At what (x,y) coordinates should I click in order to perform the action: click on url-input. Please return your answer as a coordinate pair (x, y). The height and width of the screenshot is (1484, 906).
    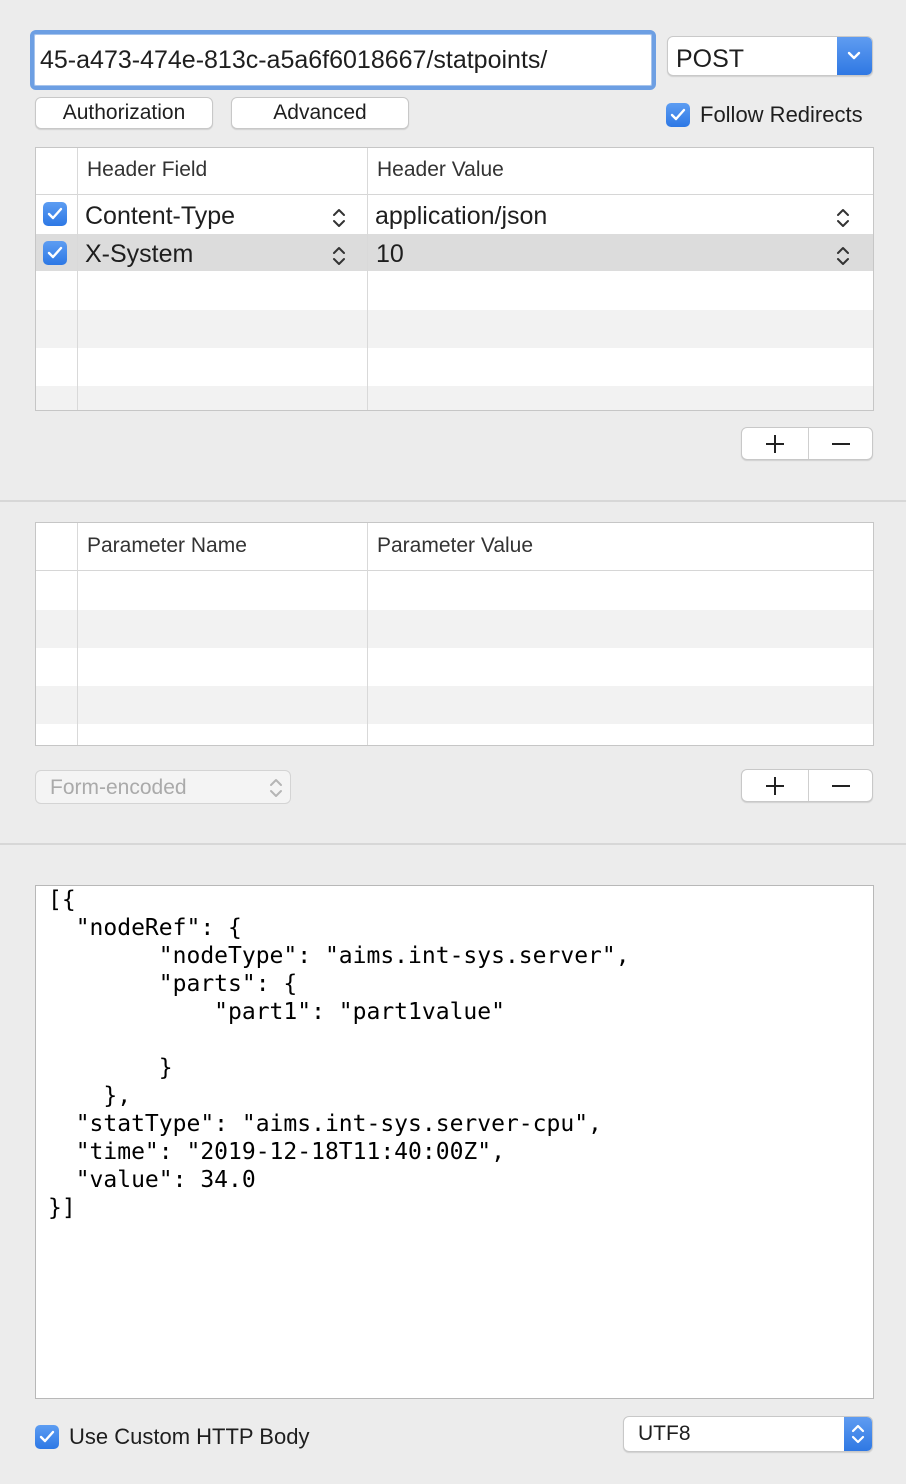
    Looking at the image, I should click on (343, 60).